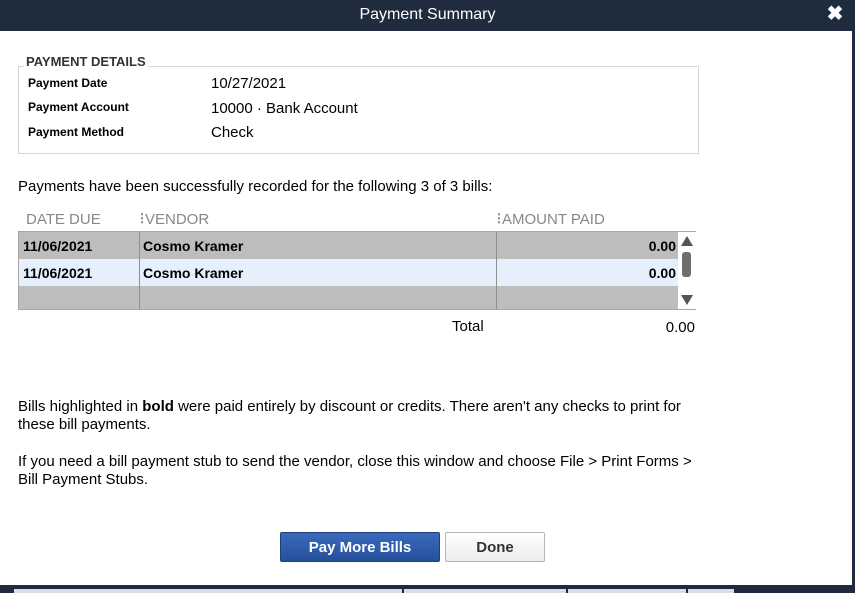  What do you see at coordinates (358, 220) in the screenshot?
I see `bills-grid-header: DATE DUE ⋮ VENDOR ⋮ AMOUNT PAID` at bounding box center [358, 220].